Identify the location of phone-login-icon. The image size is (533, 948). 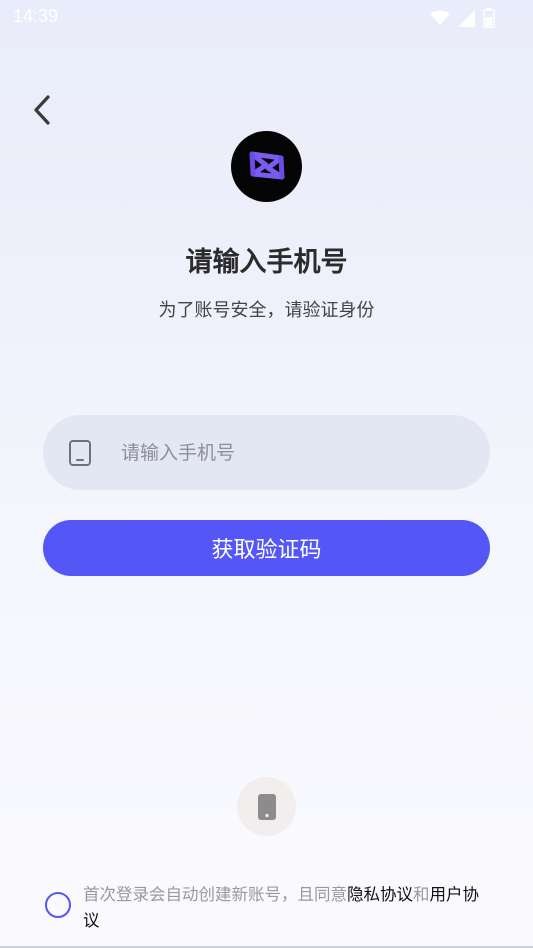
(266, 806).